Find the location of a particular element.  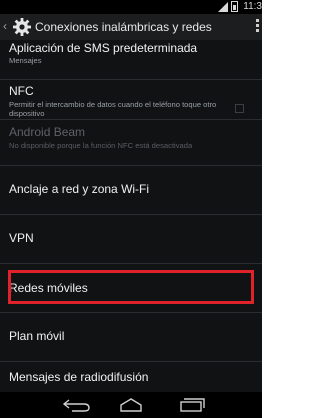

list-item-tethering-hotspot: Anclaje a red y zona Wi-Fi is located at coordinates (131, 190).